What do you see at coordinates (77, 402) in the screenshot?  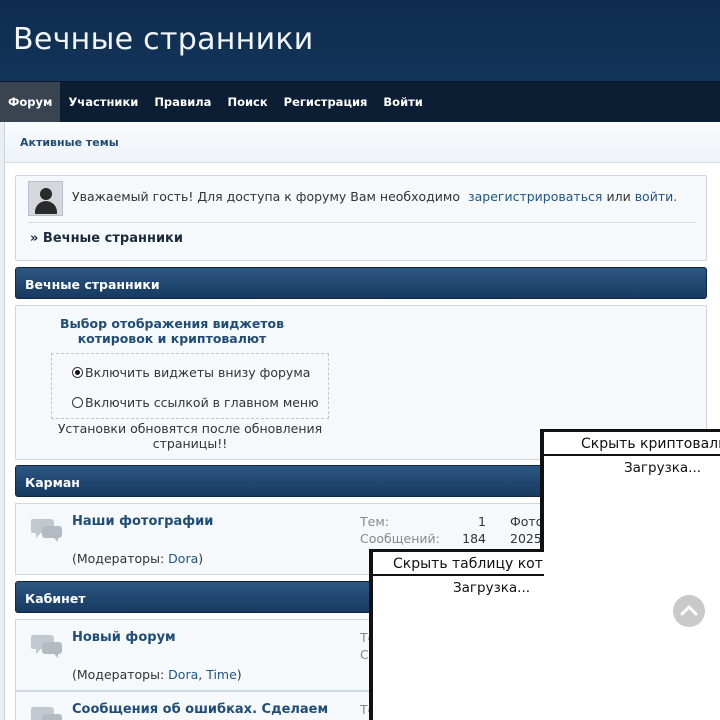 I see `radio-unselected-icon` at bounding box center [77, 402].